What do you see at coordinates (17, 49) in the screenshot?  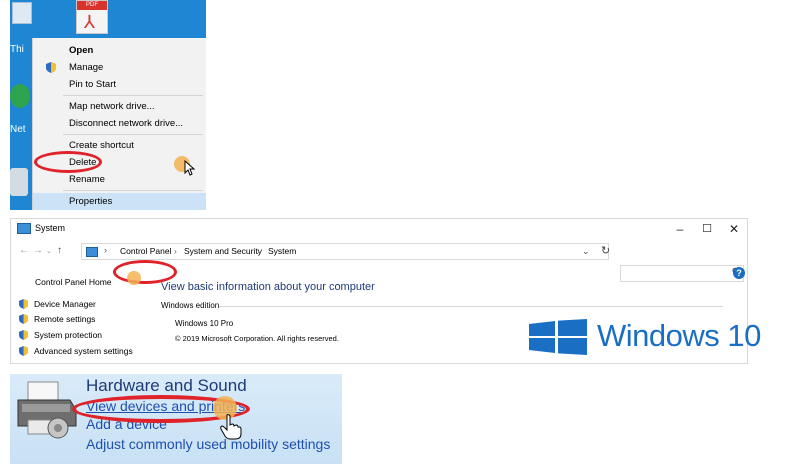 I see `desktop-icon-label-fragment: Thi` at bounding box center [17, 49].